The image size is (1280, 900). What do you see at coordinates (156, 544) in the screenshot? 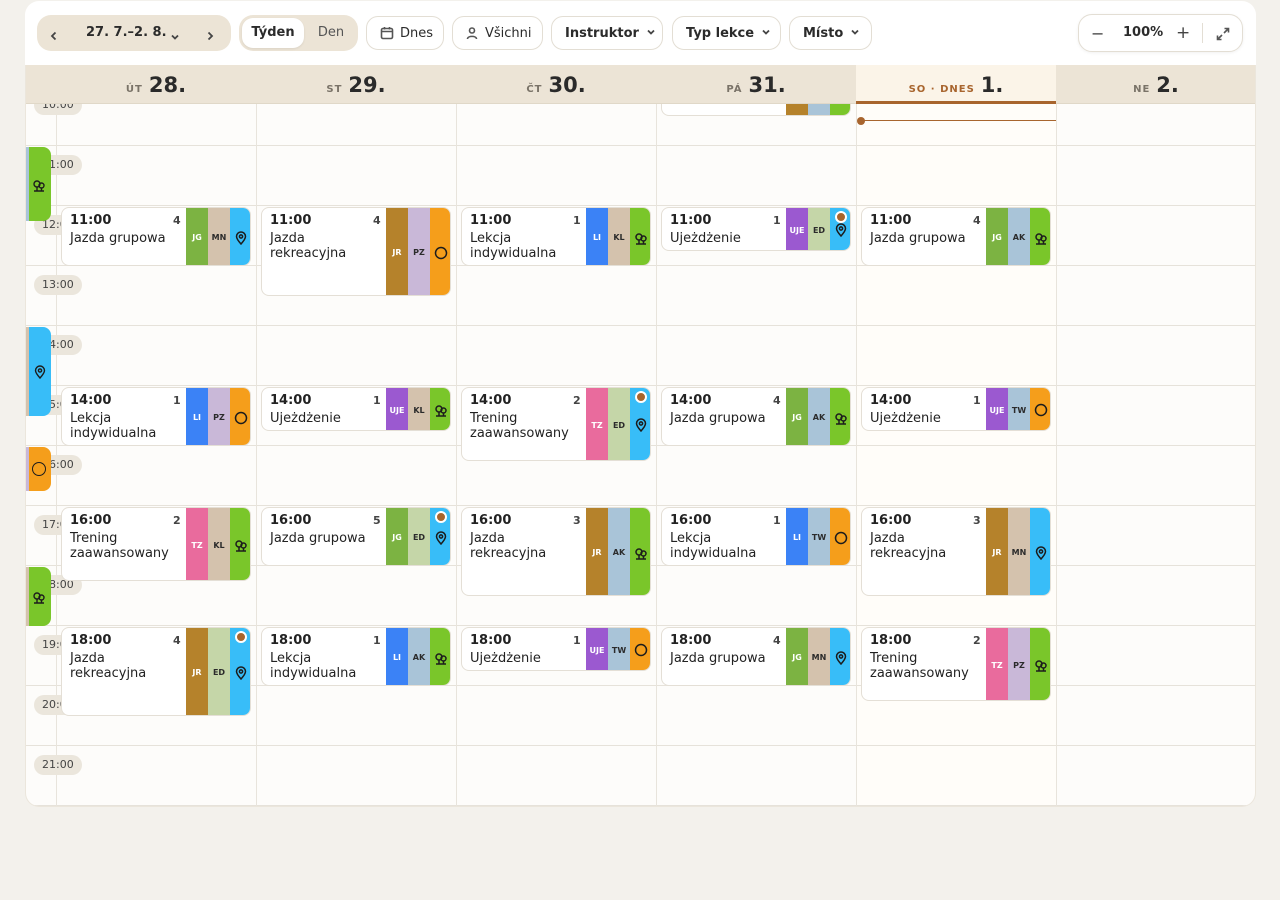
I see `event-card: 16:00 2 Trening zaawansowany TZ KL` at bounding box center [156, 544].